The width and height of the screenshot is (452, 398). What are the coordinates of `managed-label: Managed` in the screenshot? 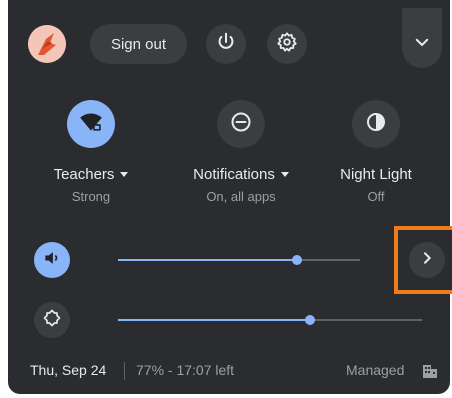 It's located at (375, 370).